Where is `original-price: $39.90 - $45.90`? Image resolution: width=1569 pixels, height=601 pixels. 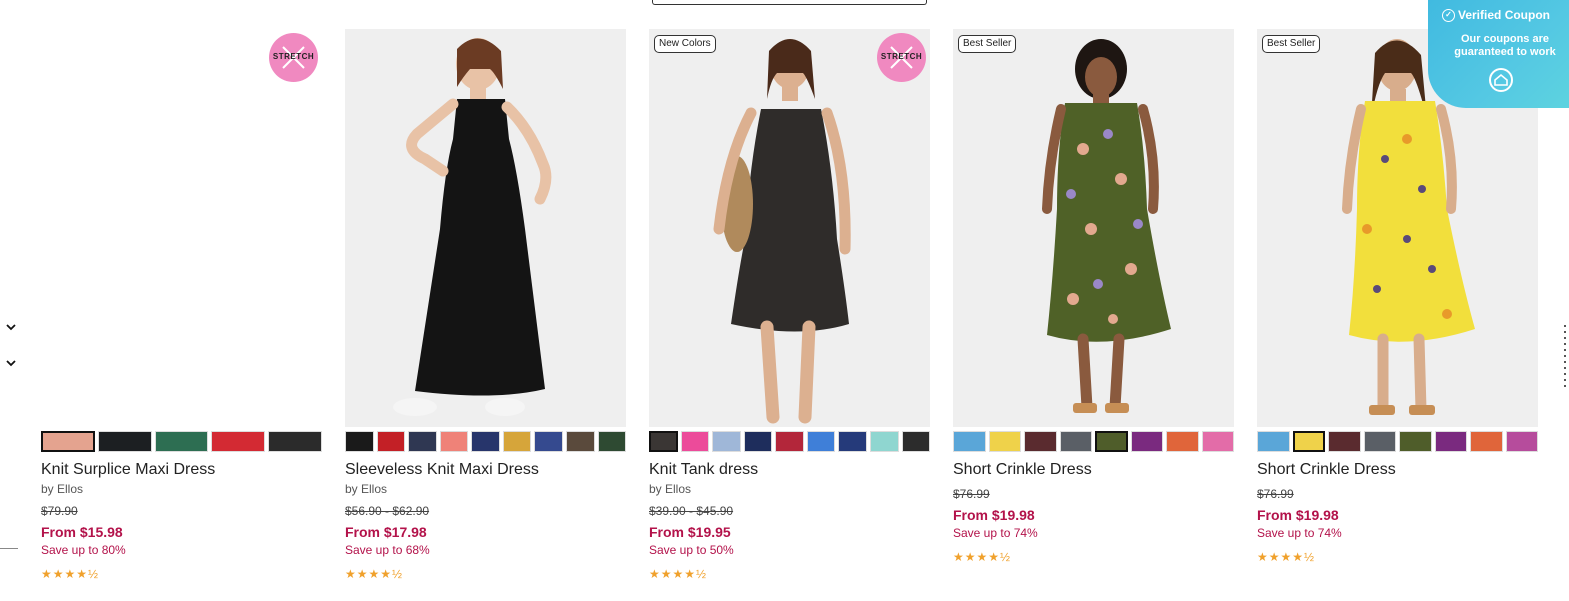 original-price: $39.90 - $45.90 is located at coordinates (691, 511).